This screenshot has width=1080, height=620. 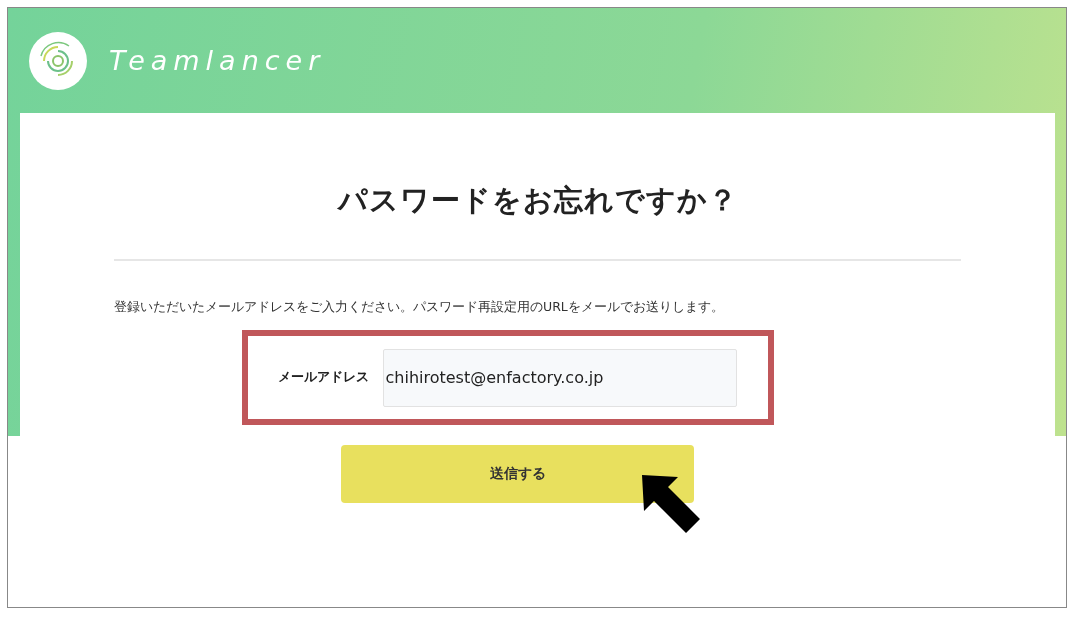 I want to click on brand-name: Teamlancer, so click(x=217, y=60).